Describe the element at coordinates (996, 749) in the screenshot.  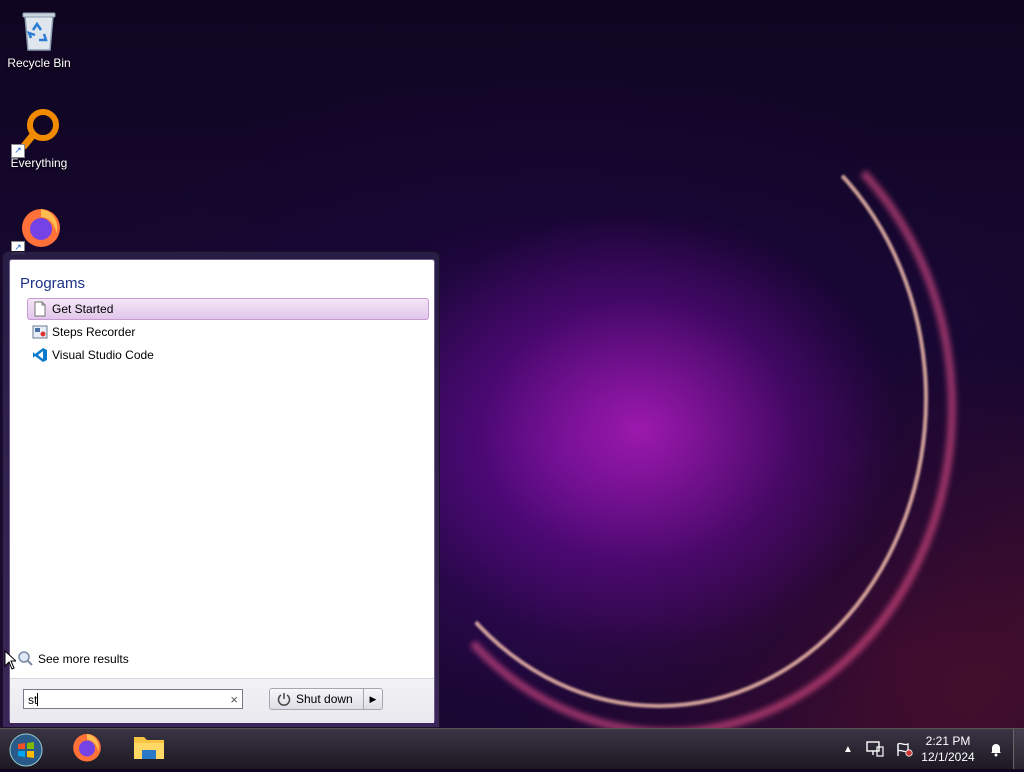
I see `notification-bell-icon` at that location.